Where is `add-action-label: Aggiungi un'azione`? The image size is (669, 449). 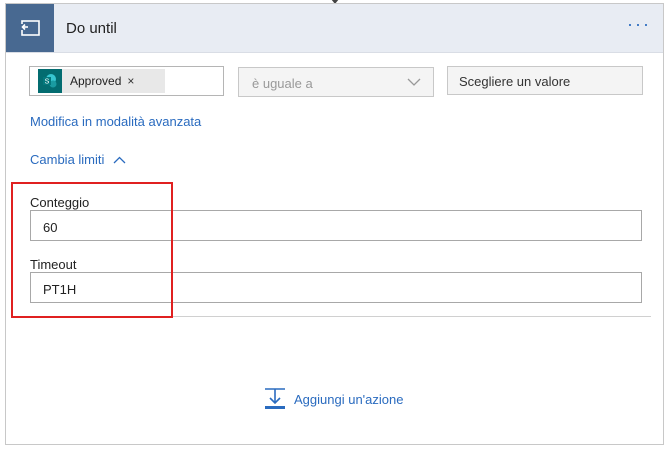 add-action-label: Aggiungi un'azione is located at coordinates (349, 399).